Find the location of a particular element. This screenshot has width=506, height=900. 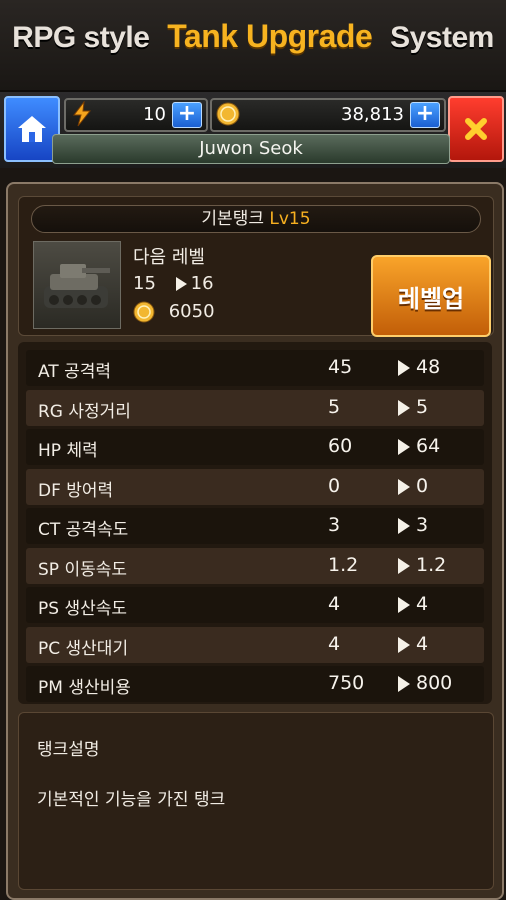

stat-next: 48 is located at coordinates (428, 367).